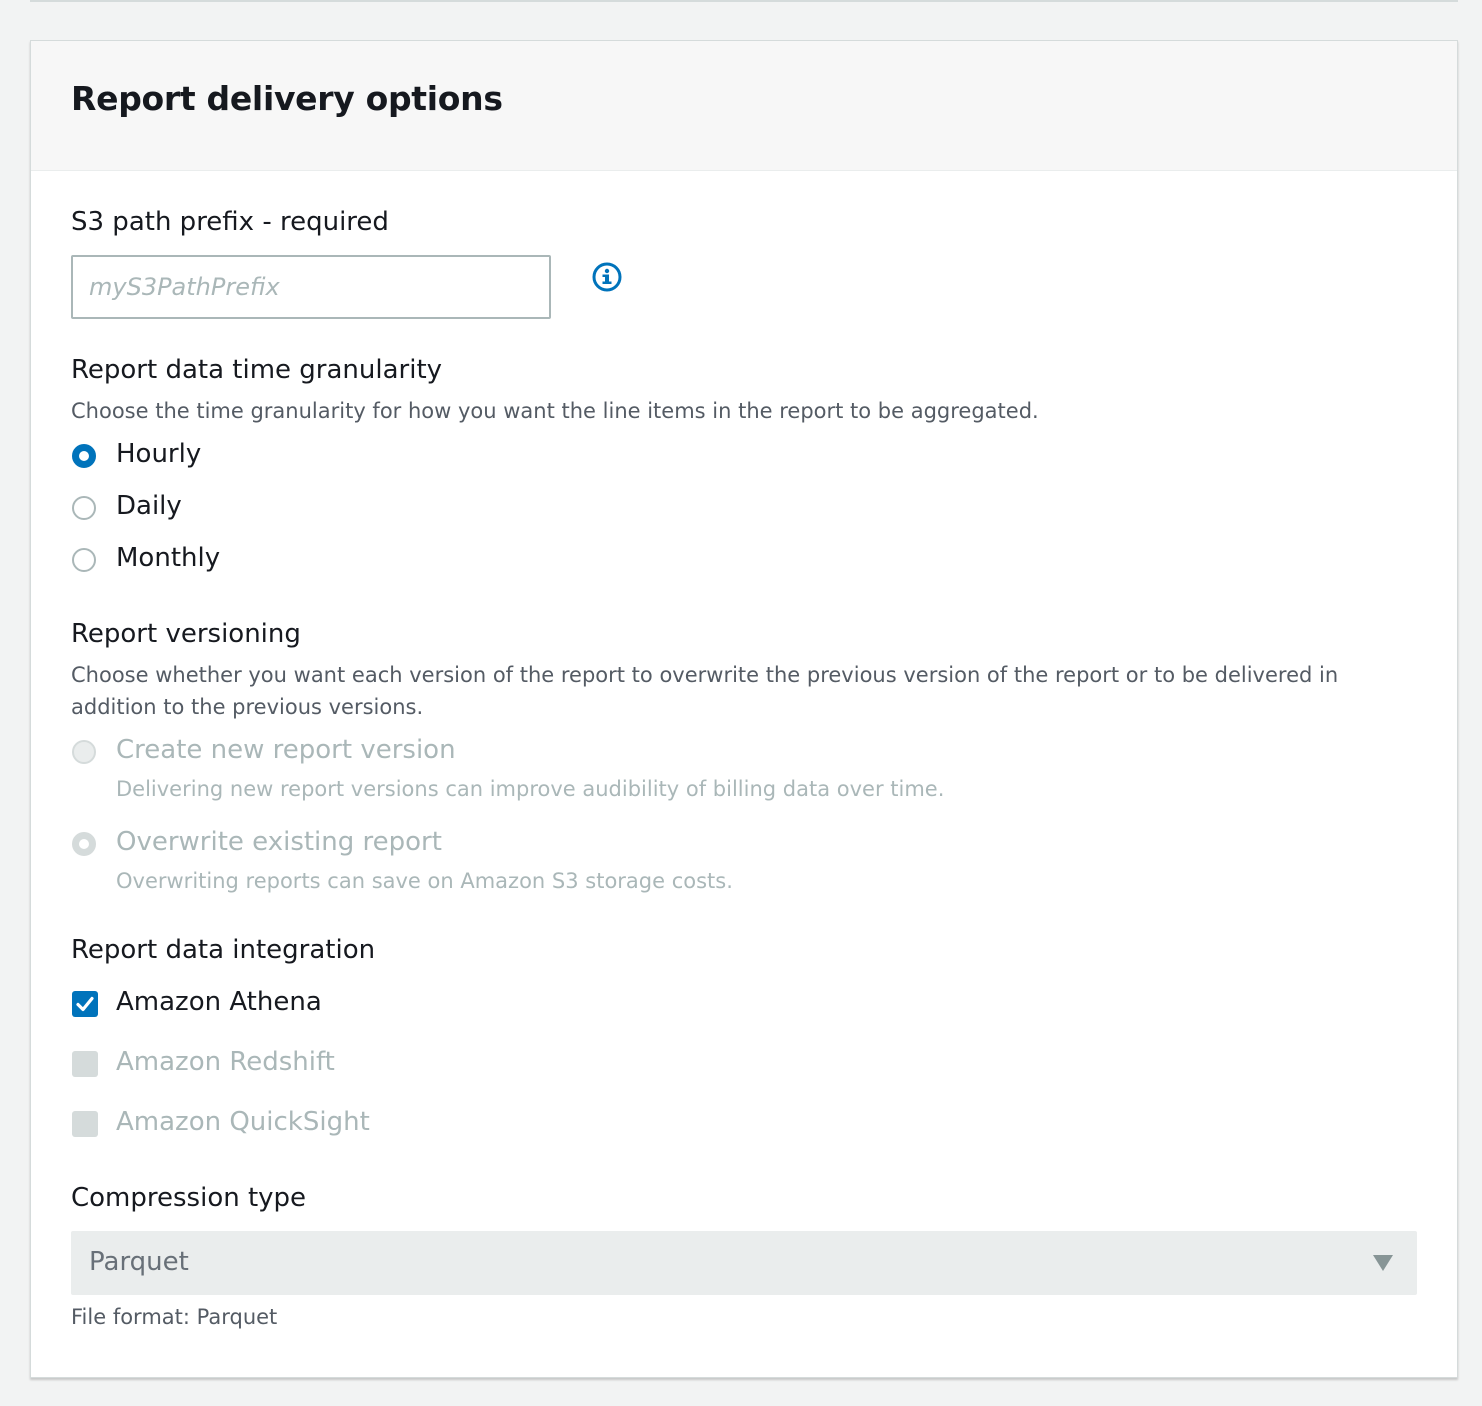 The image size is (1482, 1406). I want to click on panel-header: Report delivery options, so click(744, 106).